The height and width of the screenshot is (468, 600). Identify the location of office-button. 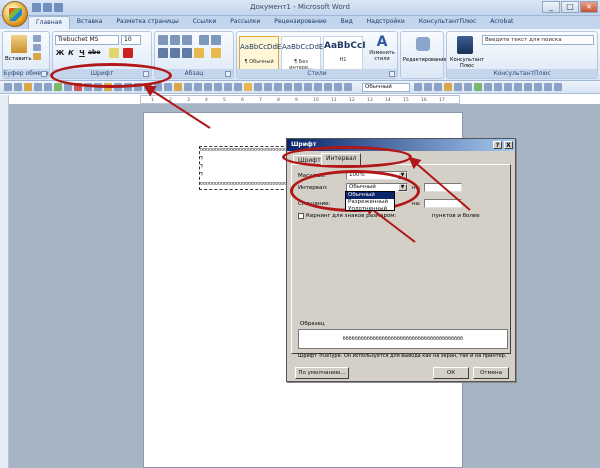
(15, 14).